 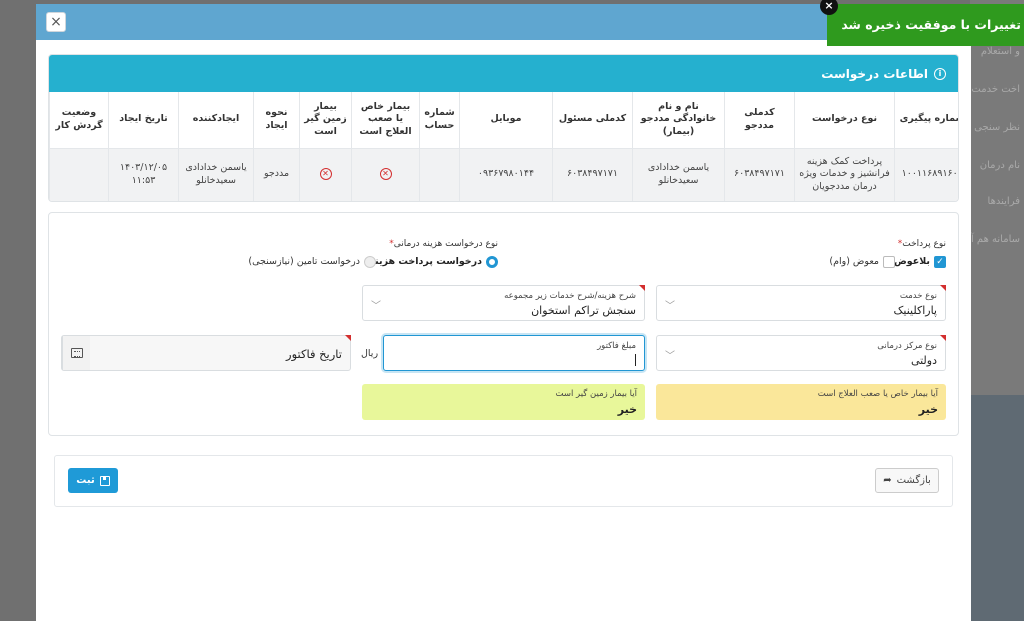 I want to click on treatment-center-label: نوع مرکز درمانی, so click(x=907, y=346).